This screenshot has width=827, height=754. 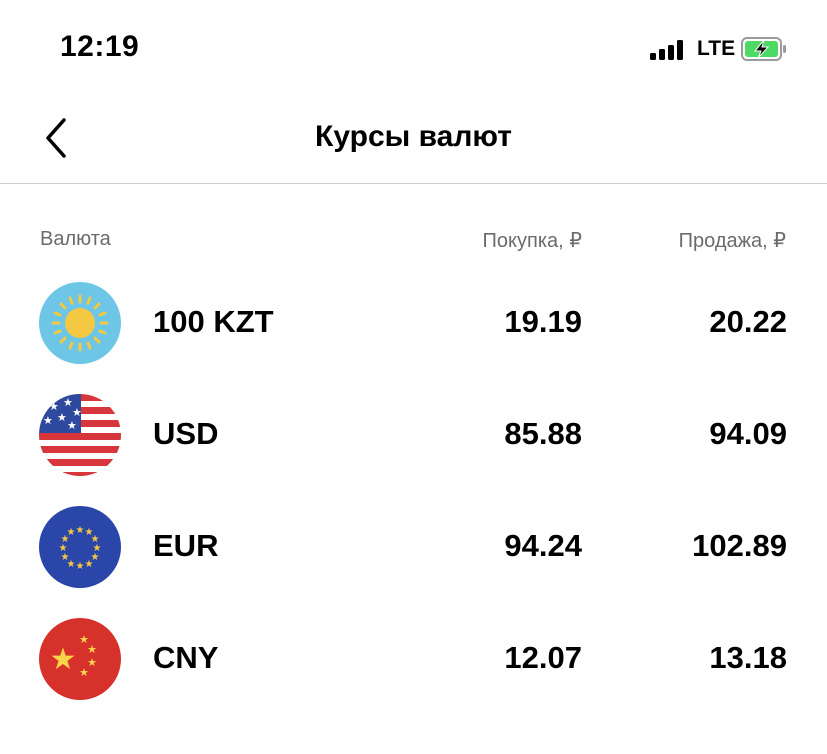 What do you see at coordinates (543, 545) in the screenshot?
I see `buy-rate: 94.24` at bounding box center [543, 545].